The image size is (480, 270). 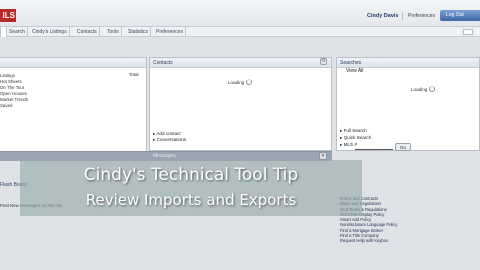 I want to click on caption-subtitle: Review Imports and Exports, so click(x=191, y=200).